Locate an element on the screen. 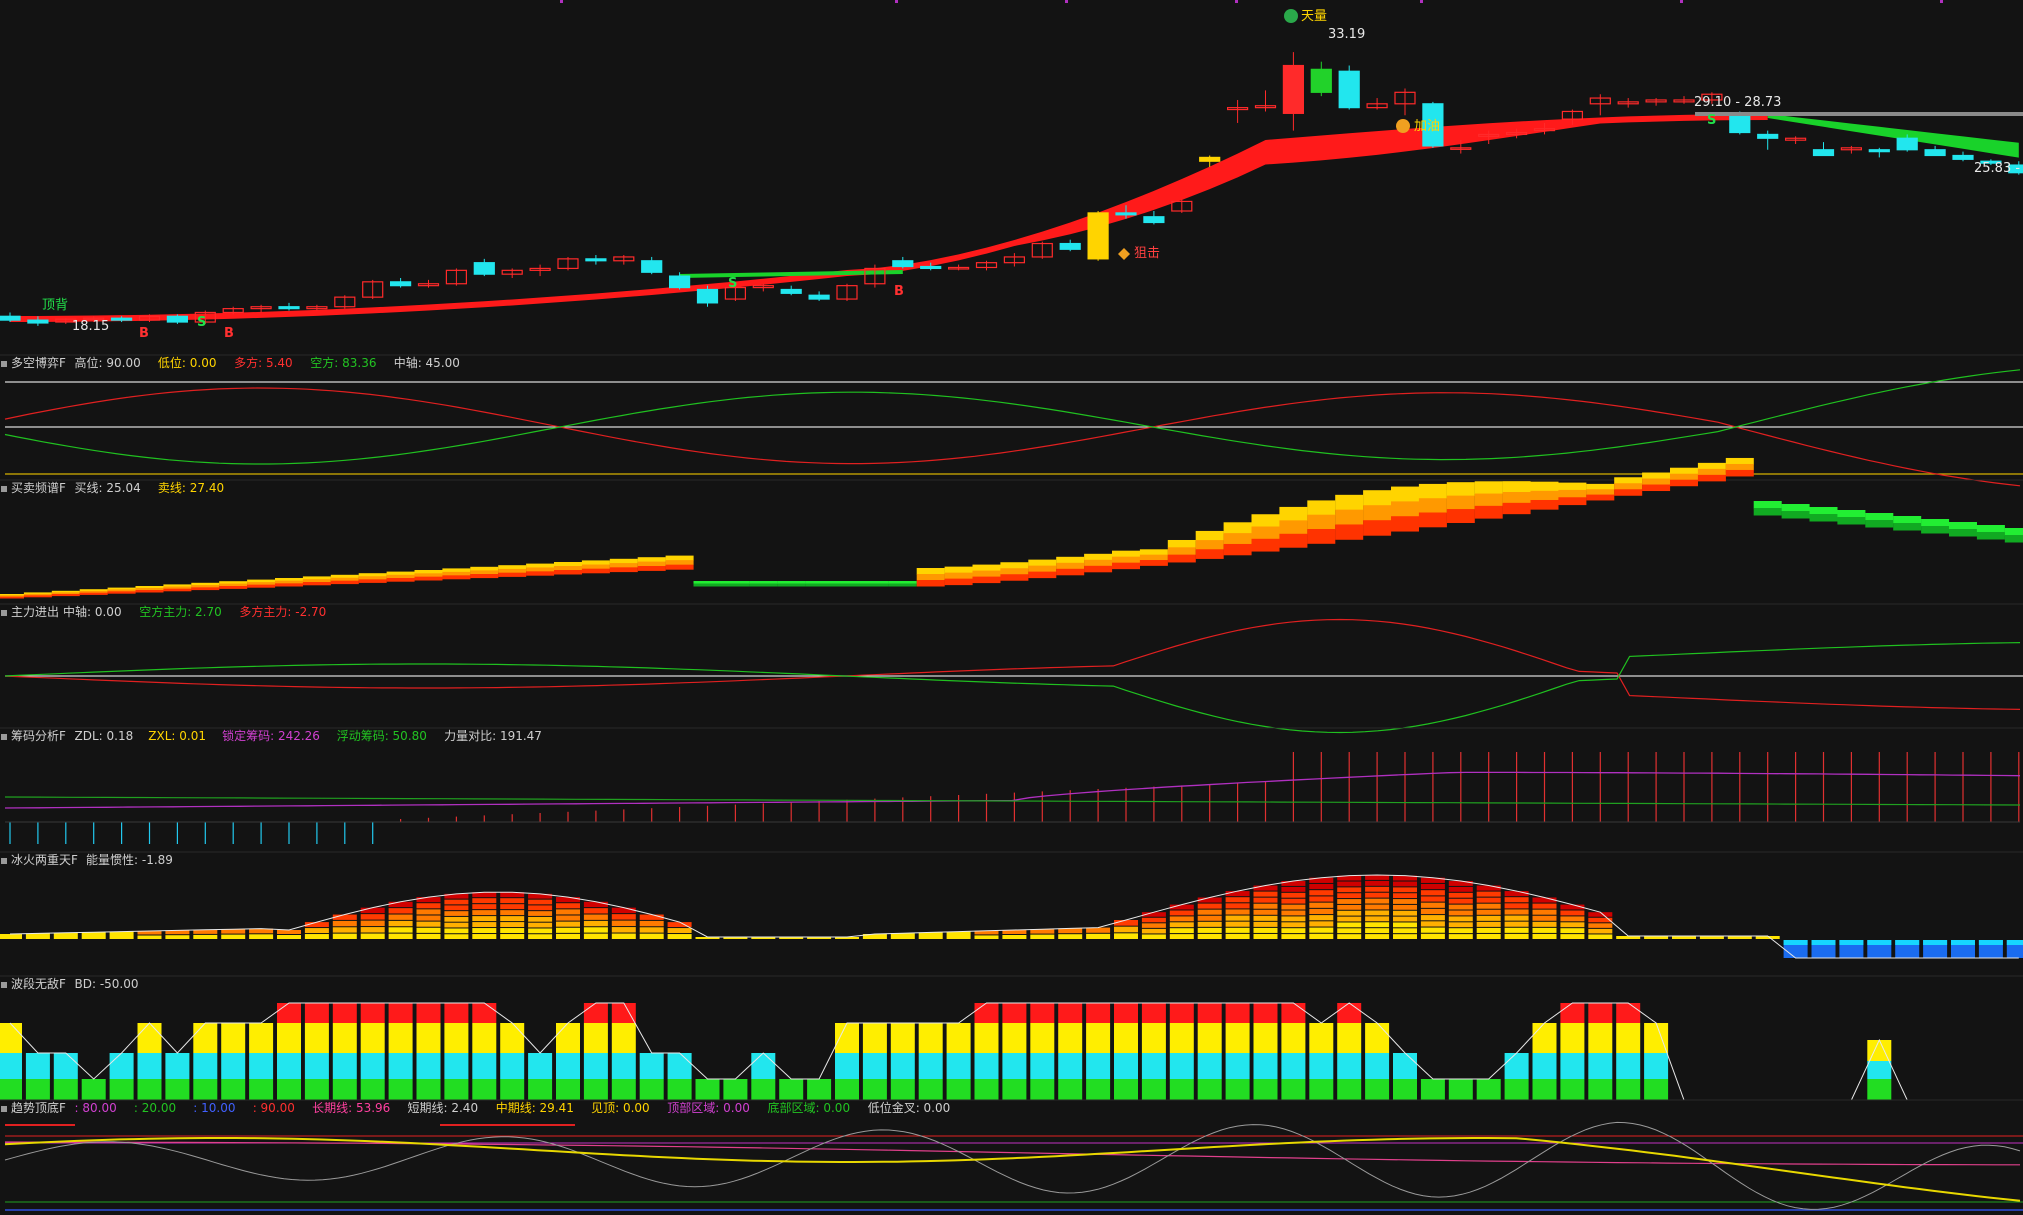  panel-header: 冰火两重天F 能量惯性: -1.89 is located at coordinates (87, 859).